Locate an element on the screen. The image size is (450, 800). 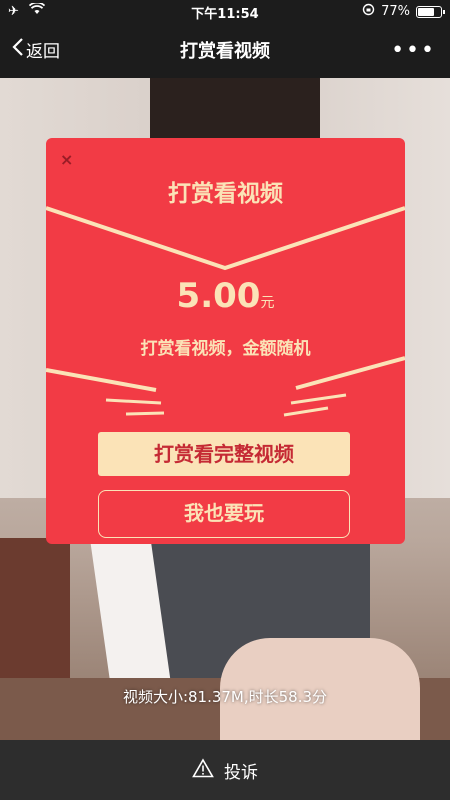
modal-title: 打赏看视频 is located at coordinates (225, 194).